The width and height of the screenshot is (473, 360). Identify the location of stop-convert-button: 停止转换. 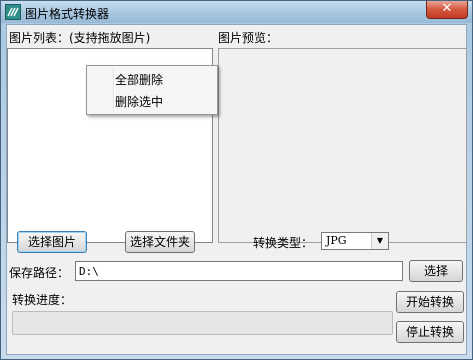
(430, 332).